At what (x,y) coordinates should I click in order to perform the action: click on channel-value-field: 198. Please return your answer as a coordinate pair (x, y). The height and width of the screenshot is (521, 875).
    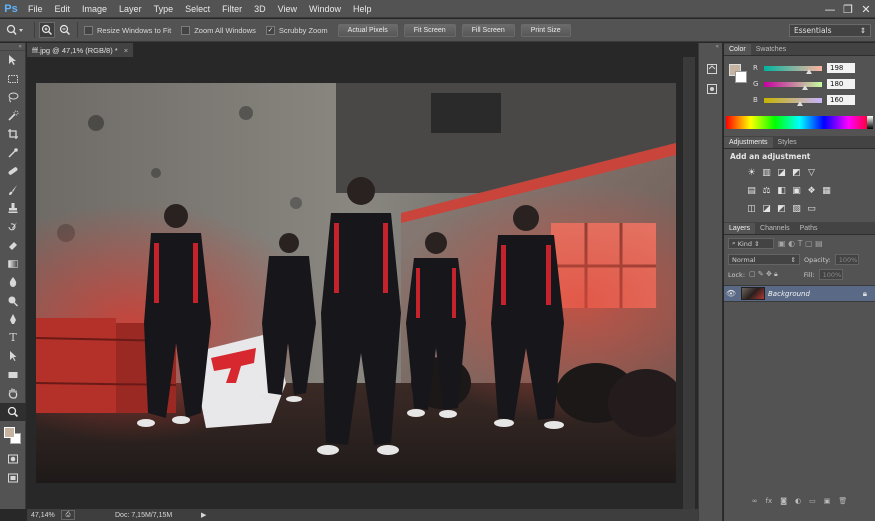
    Looking at the image, I should click on (841, 68).